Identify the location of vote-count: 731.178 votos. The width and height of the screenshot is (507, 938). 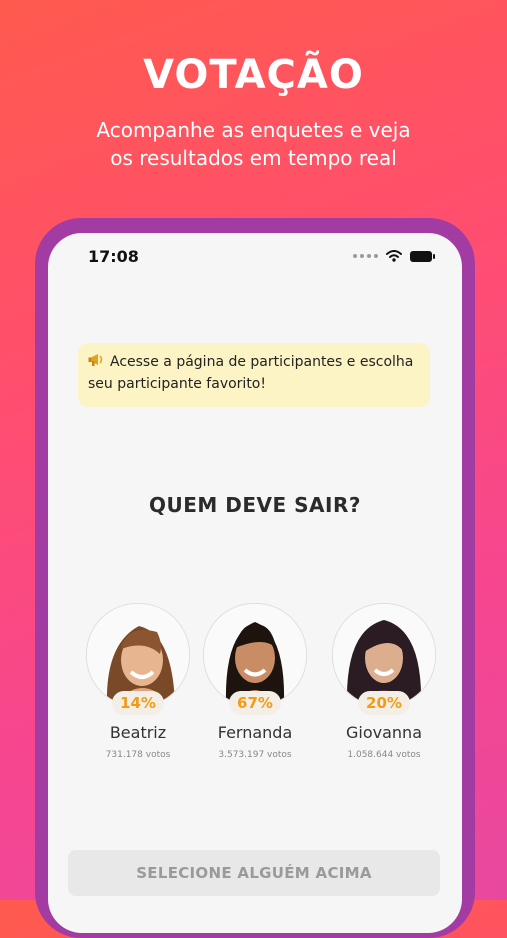
(138, 755).